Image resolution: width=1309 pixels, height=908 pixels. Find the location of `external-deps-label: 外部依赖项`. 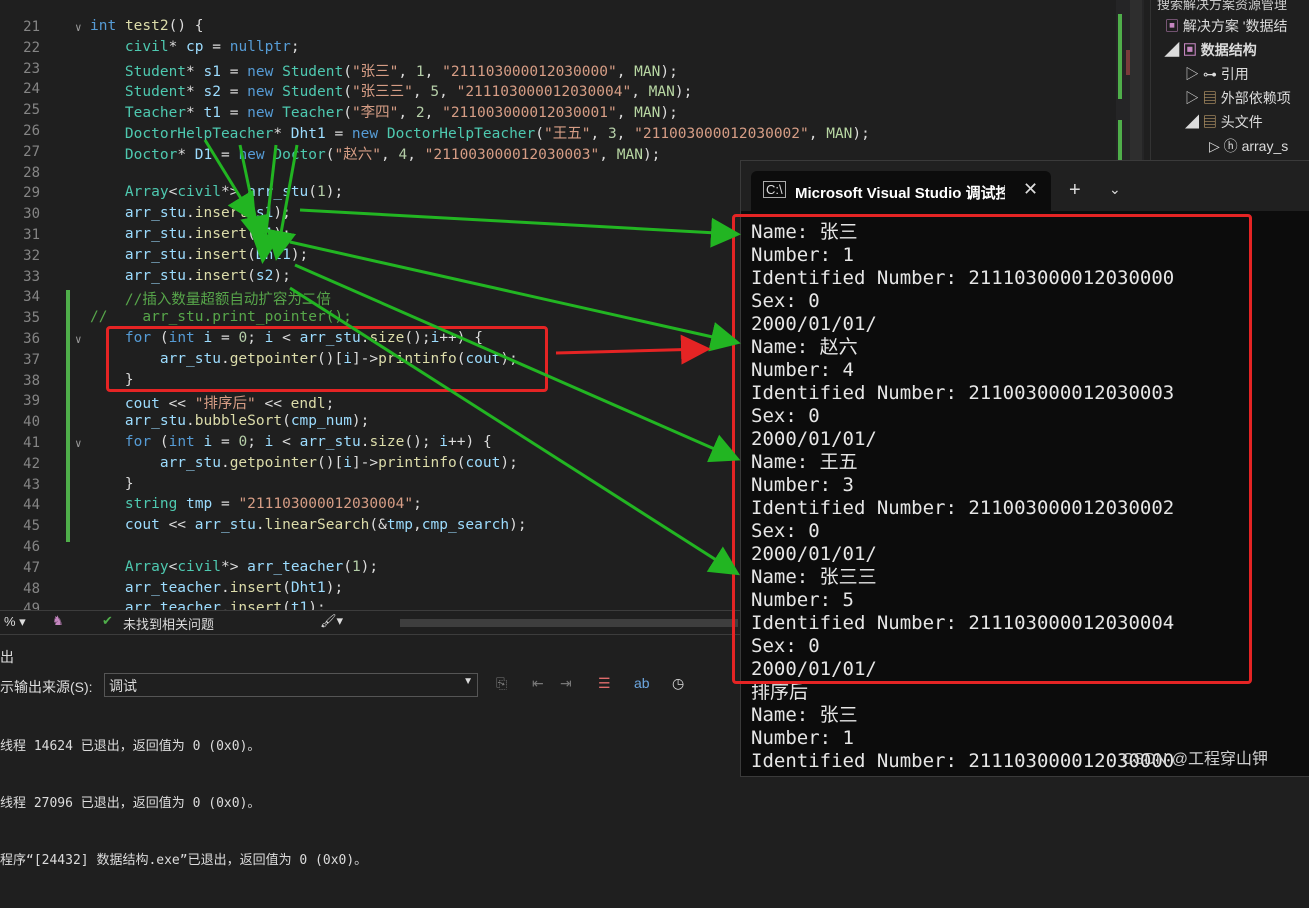

external-deps-label: 外部依赖项 is located at coordinates (1255, 98).